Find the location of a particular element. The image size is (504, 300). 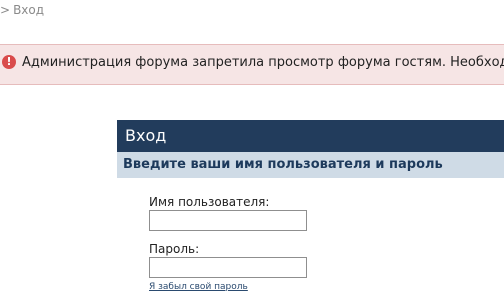

breadcrumb: > Вход is located at coordinates (22, 10).